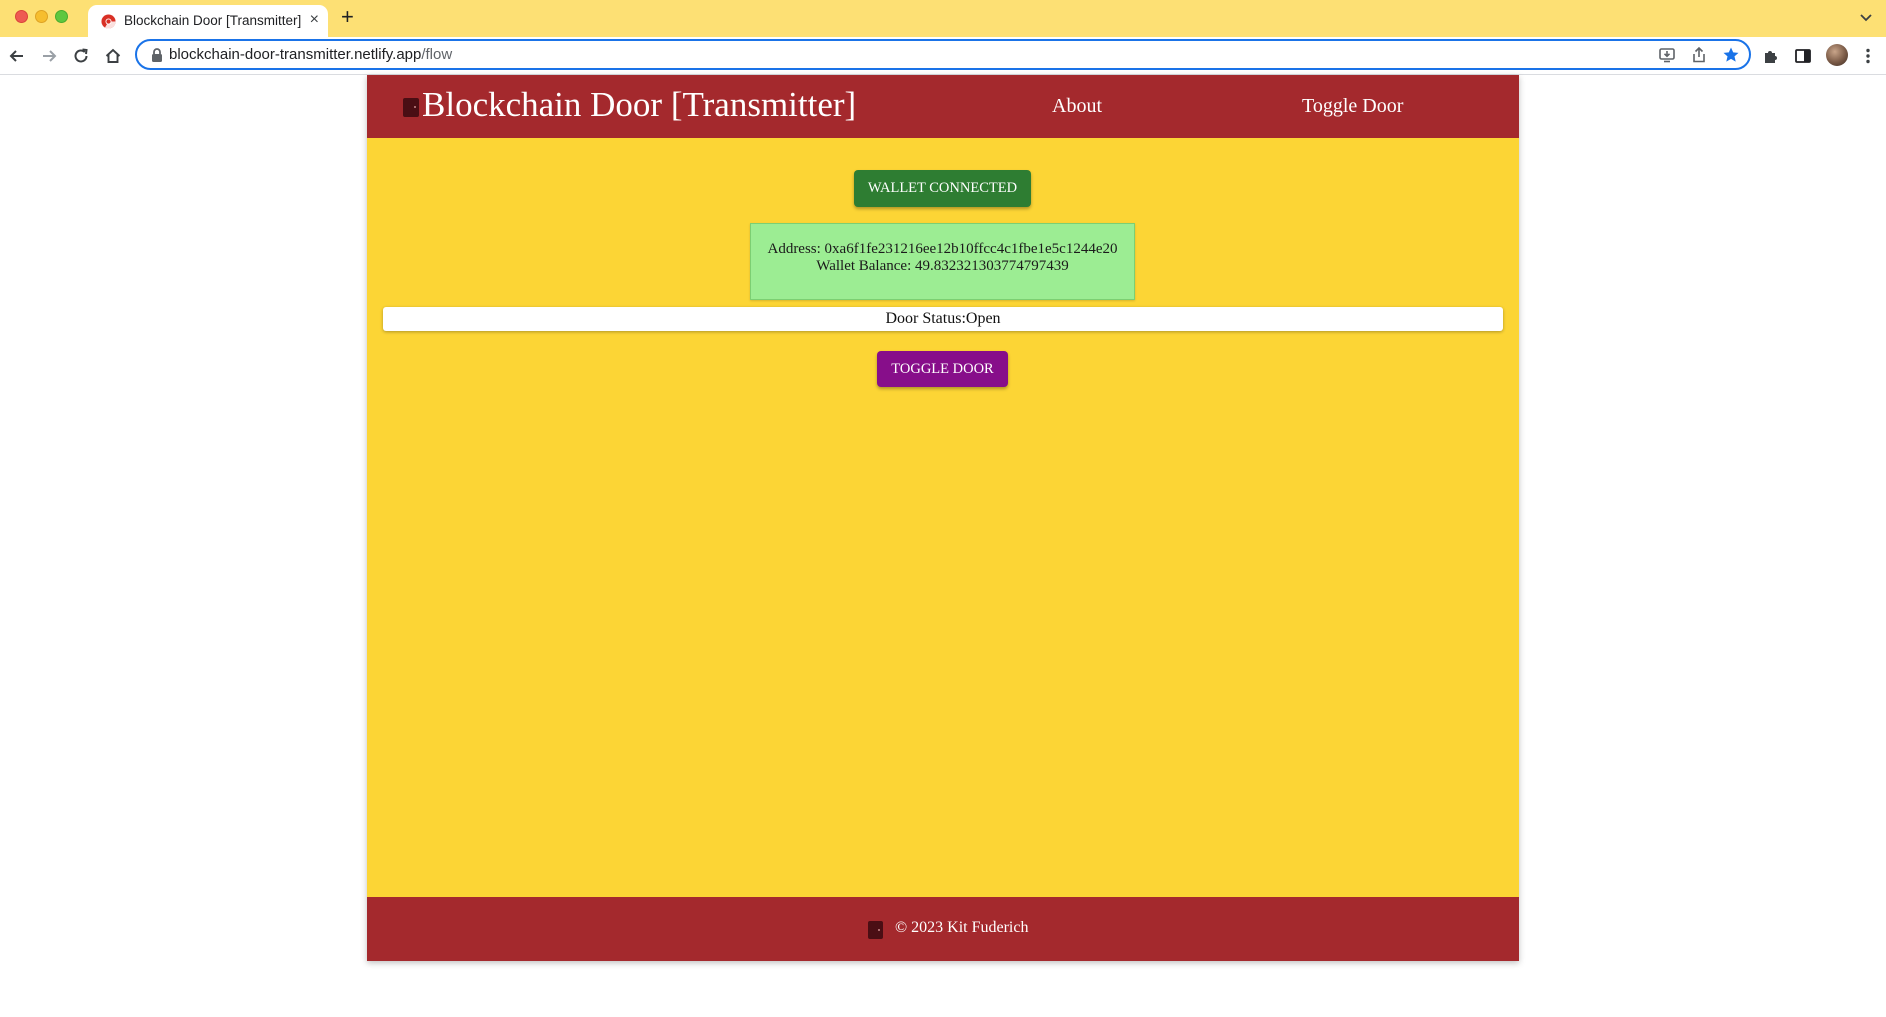  What do you see at coordinates (314, 20) in the screenshot?
I see `close-tab-icon: ×` at bounding box center [314, 20].